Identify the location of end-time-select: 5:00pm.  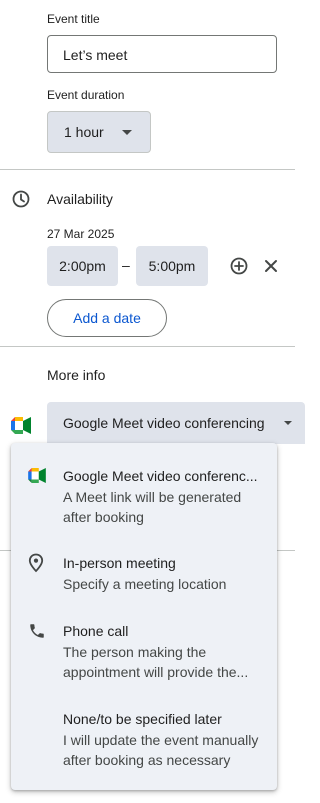
(172, 266).